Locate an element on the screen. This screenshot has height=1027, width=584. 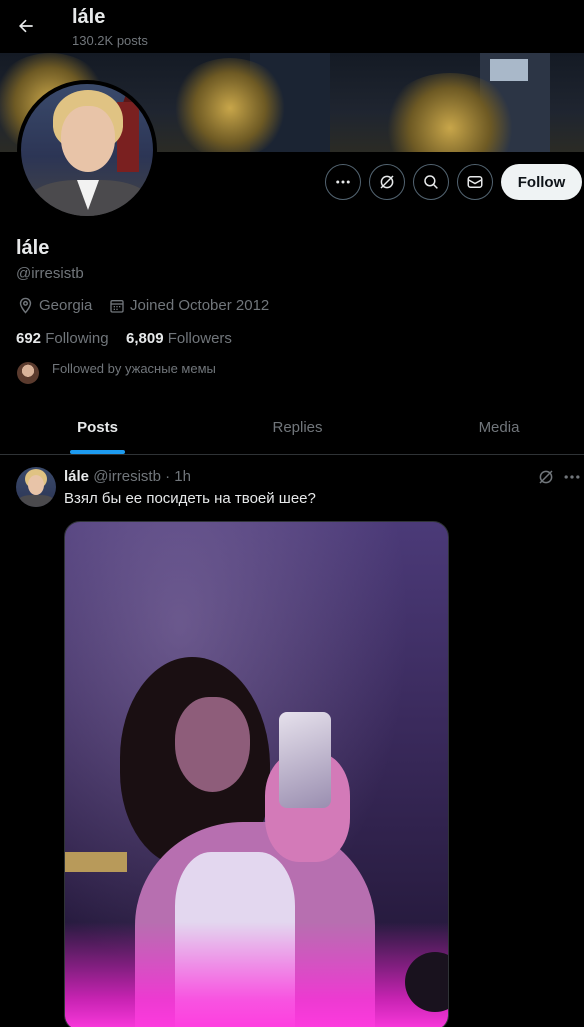
location-text: Georgia is located at coordinates (66, 305).